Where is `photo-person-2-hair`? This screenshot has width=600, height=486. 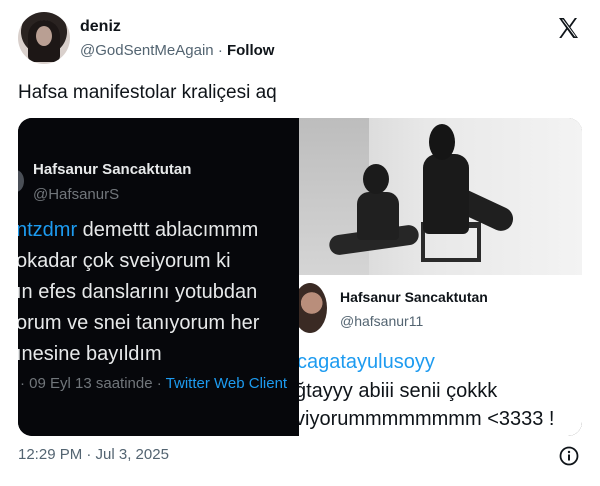 photo-person-2-hair is located at coordinates (442, 142).